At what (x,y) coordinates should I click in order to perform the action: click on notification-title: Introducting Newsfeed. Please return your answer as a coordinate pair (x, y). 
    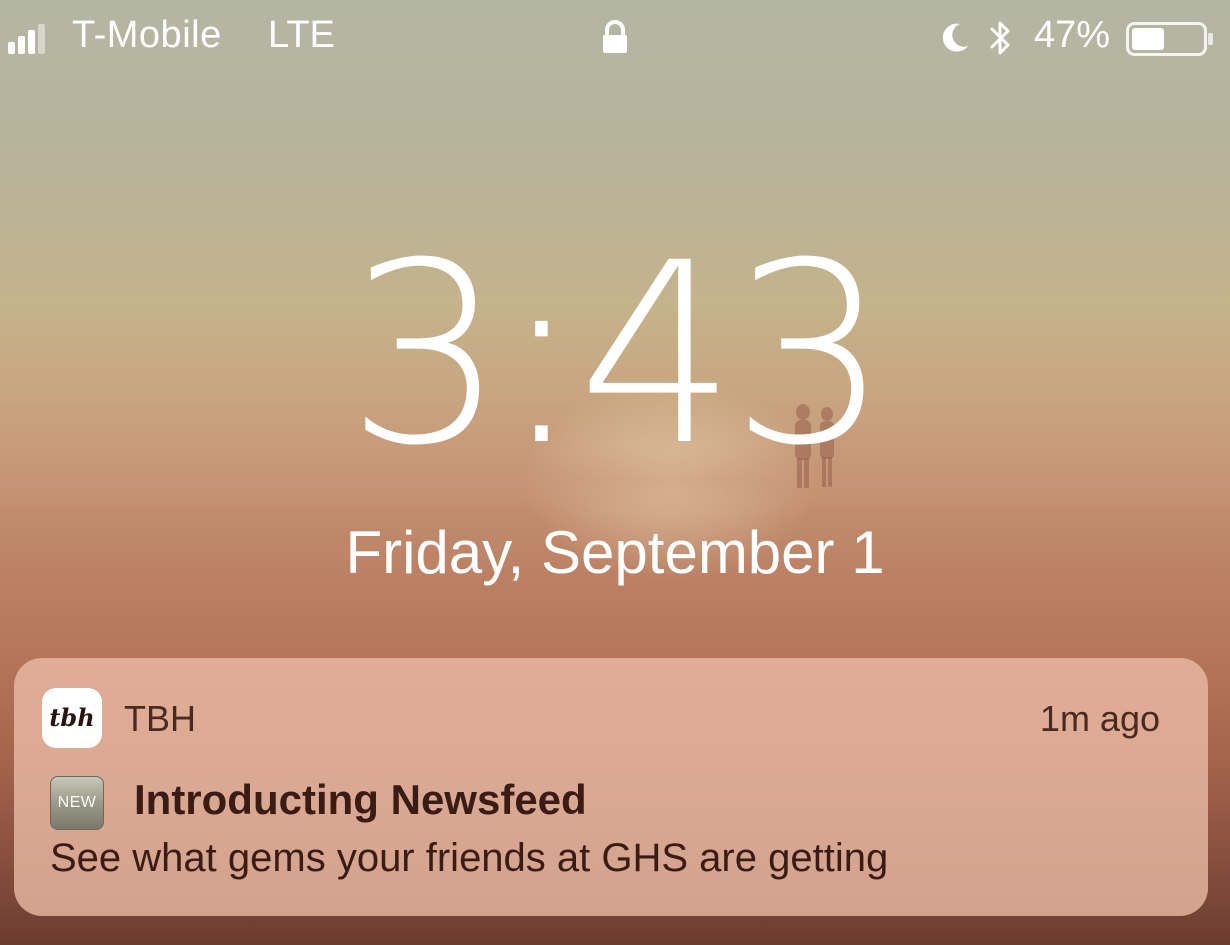
    Looking at the image, I should click on (360, 799).